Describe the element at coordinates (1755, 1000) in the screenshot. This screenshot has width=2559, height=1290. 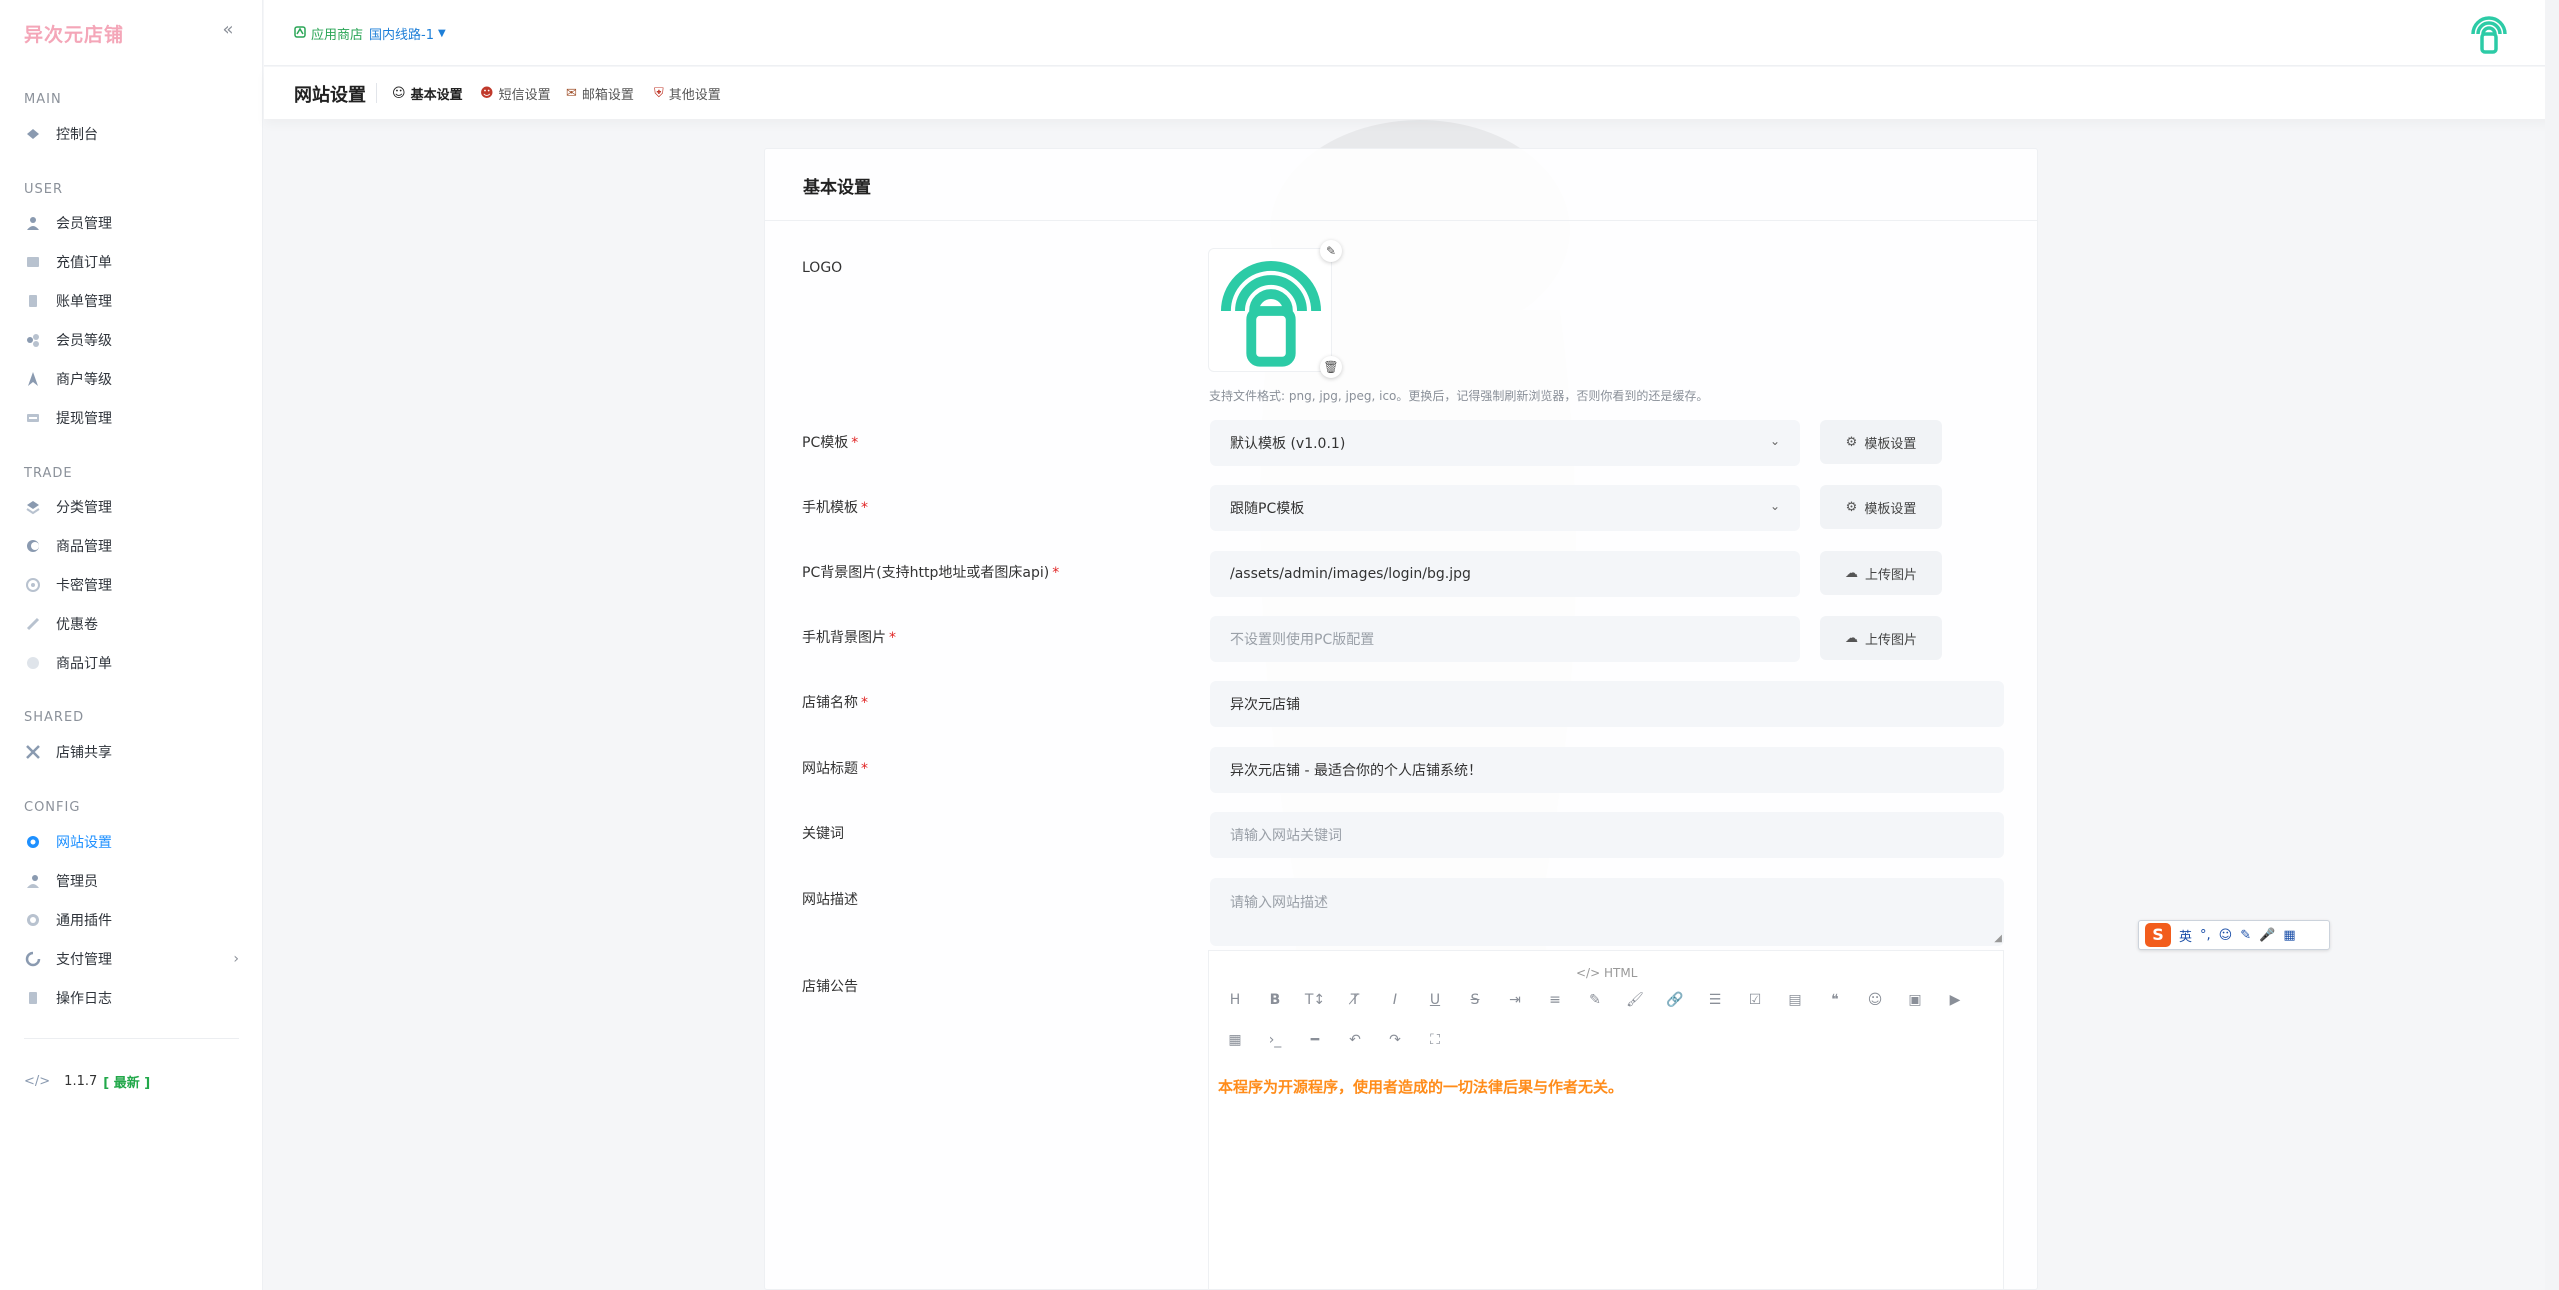
I see `checkbox-icon: ☑` at that location.